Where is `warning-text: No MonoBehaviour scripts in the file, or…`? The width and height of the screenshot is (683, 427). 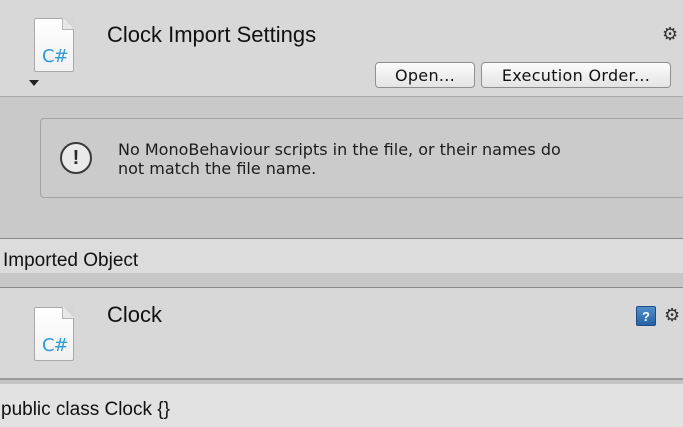
warning-text: No MonoBehaviour scripts in the file, or… is located at coordinates (398, 159).